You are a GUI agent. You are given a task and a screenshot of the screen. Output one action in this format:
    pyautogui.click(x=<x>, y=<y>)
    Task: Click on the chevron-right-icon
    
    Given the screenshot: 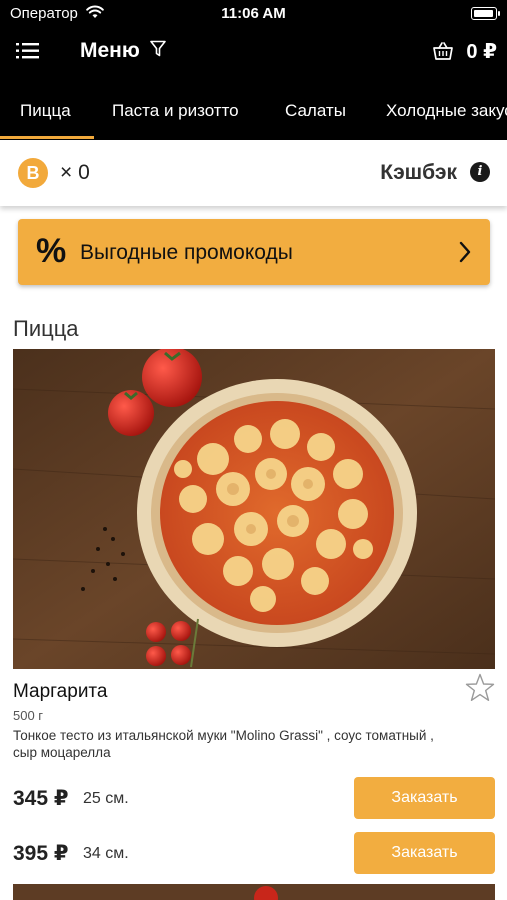 What is the action you would take?
    pyautogui.click(x=465, y=252)
    